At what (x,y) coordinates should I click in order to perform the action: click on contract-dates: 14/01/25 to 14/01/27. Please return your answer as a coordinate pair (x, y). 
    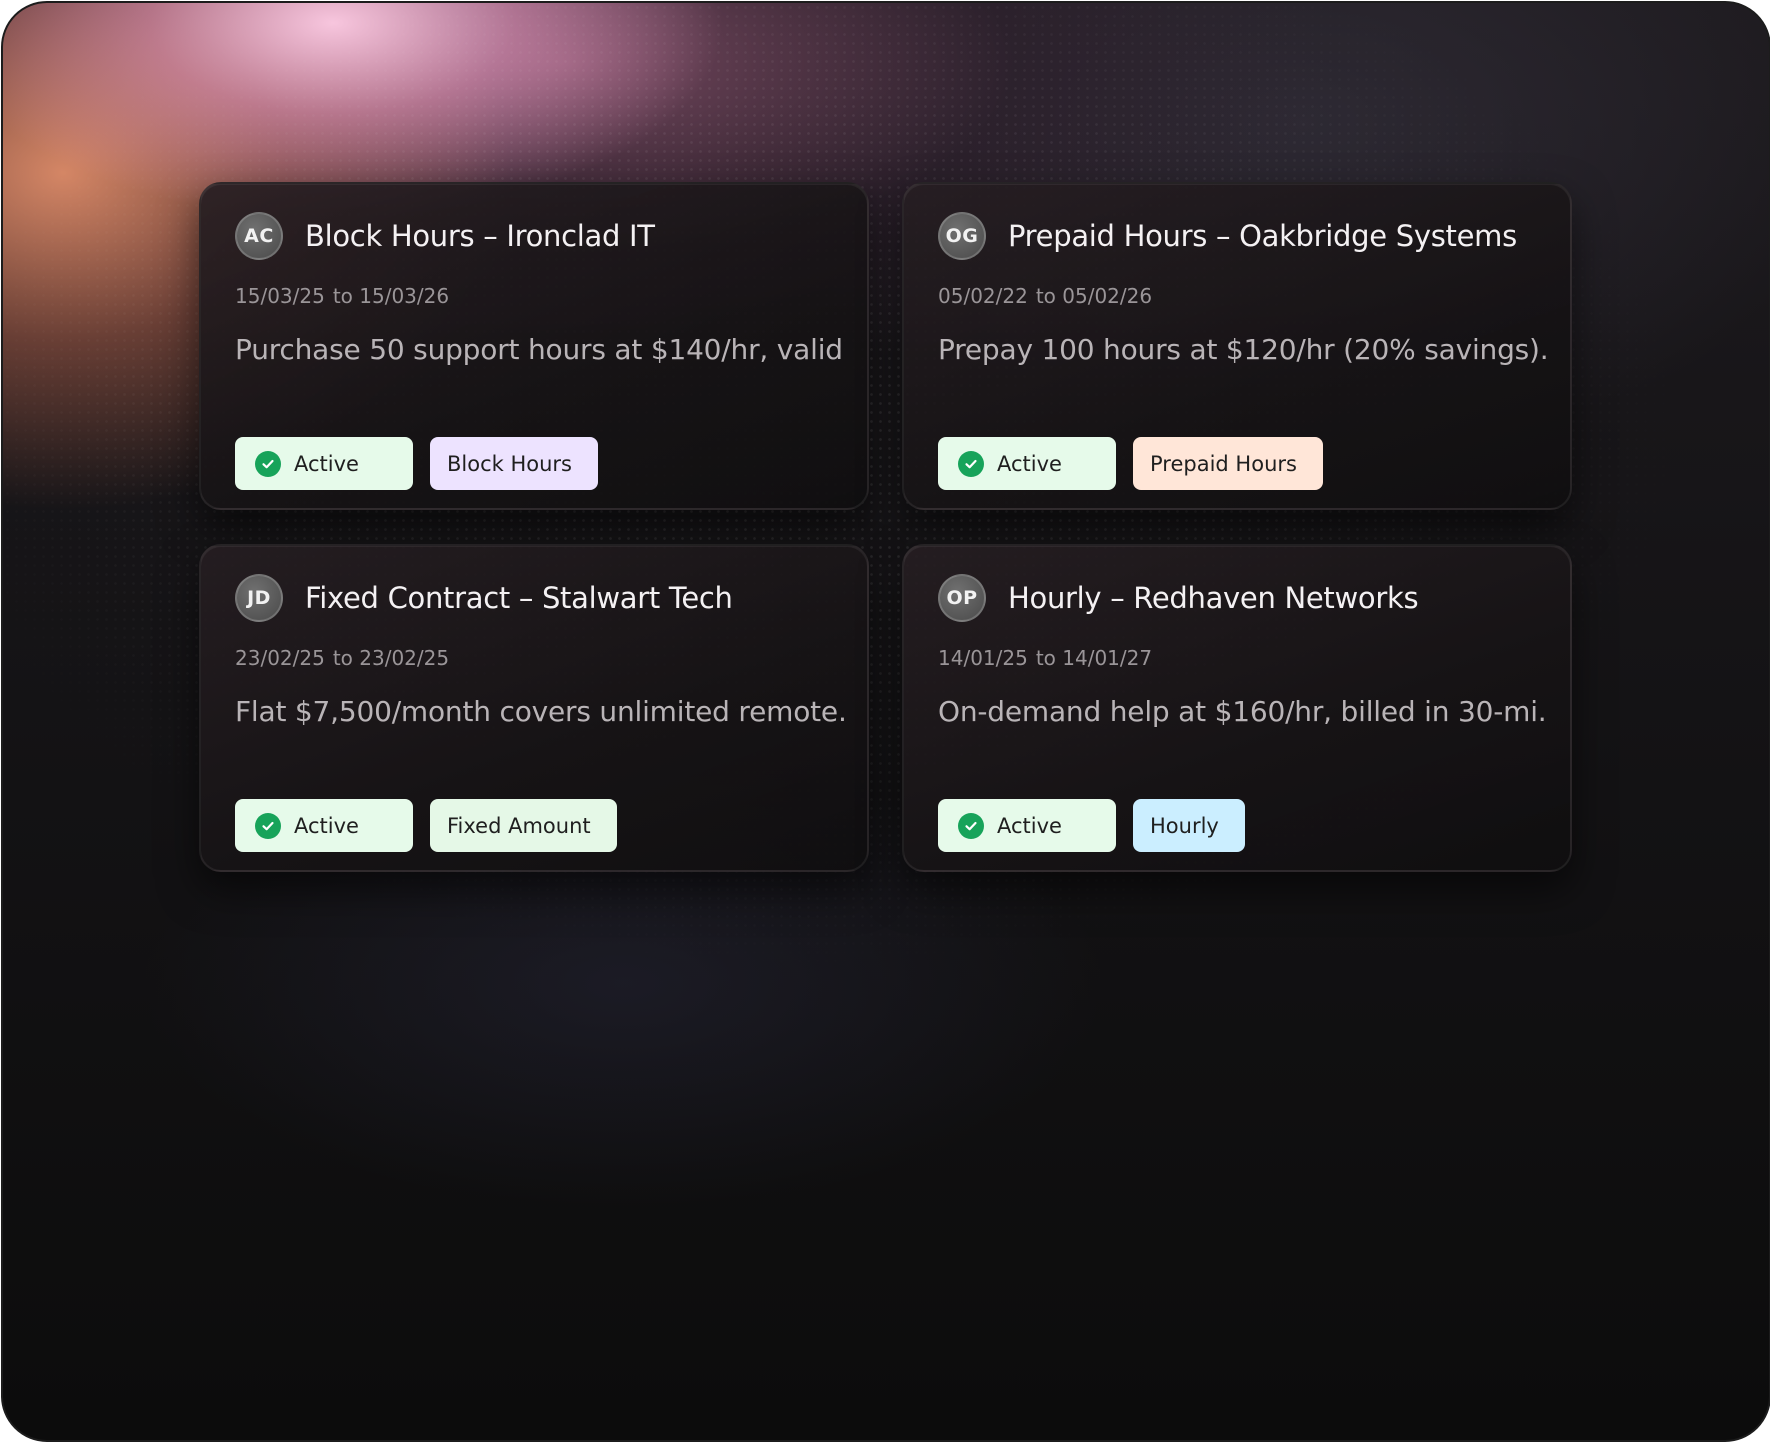
    Looking at the image, I should click on (1047, 658).